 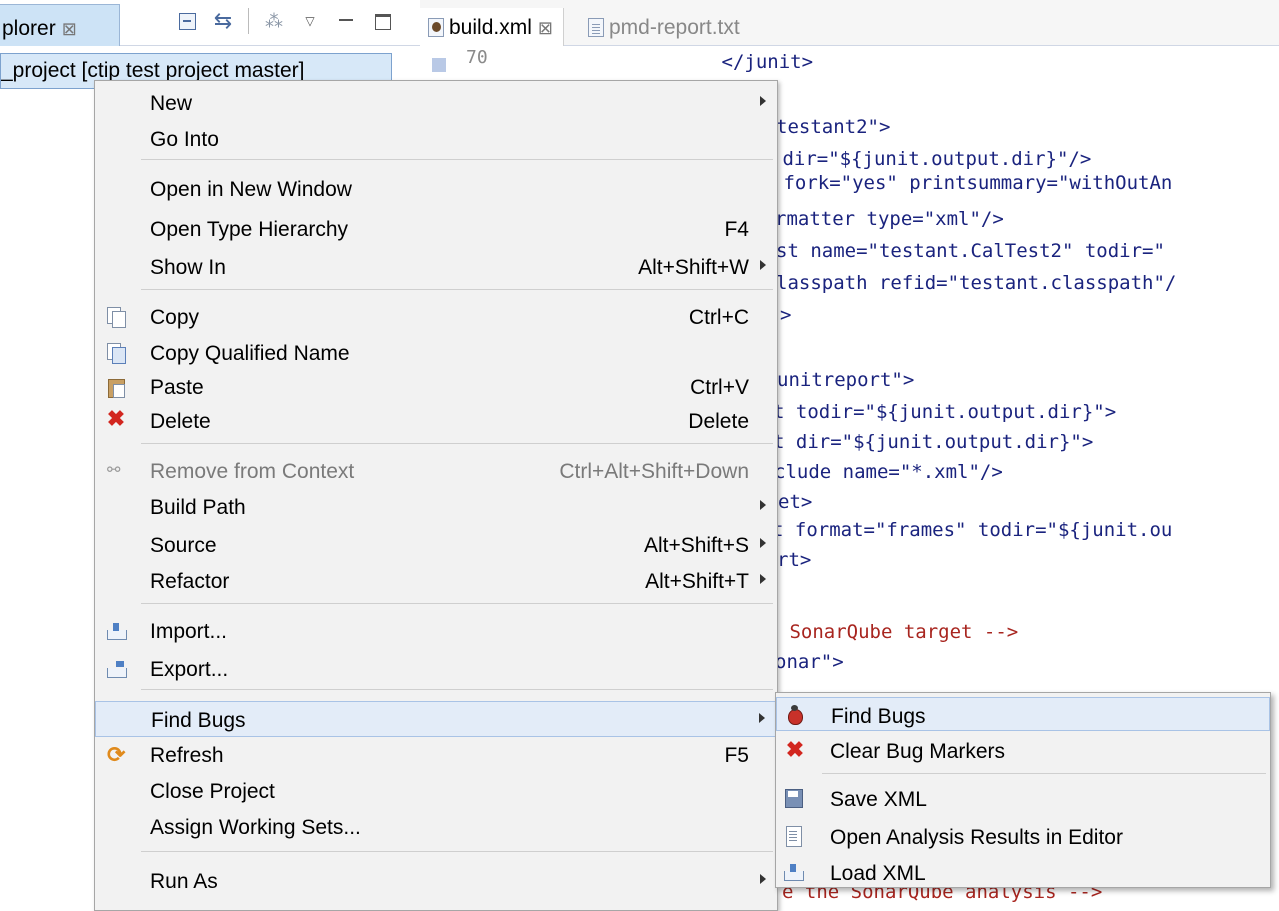 I want to click on code-line: lasspath refid="testant.classpath"/, so click(x=976, y=283).